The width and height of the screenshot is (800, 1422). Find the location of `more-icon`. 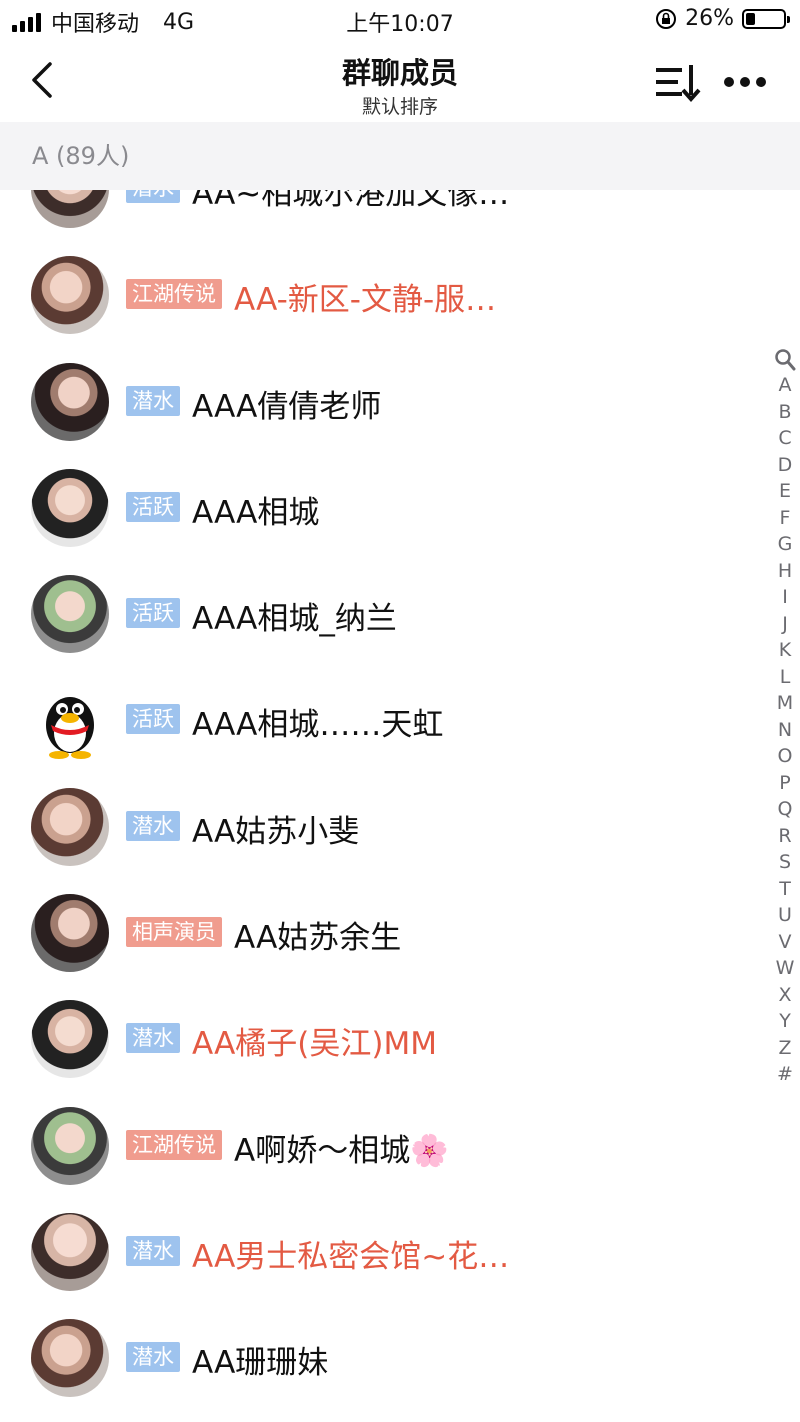

more-icon is located at coordinates (745, 82).